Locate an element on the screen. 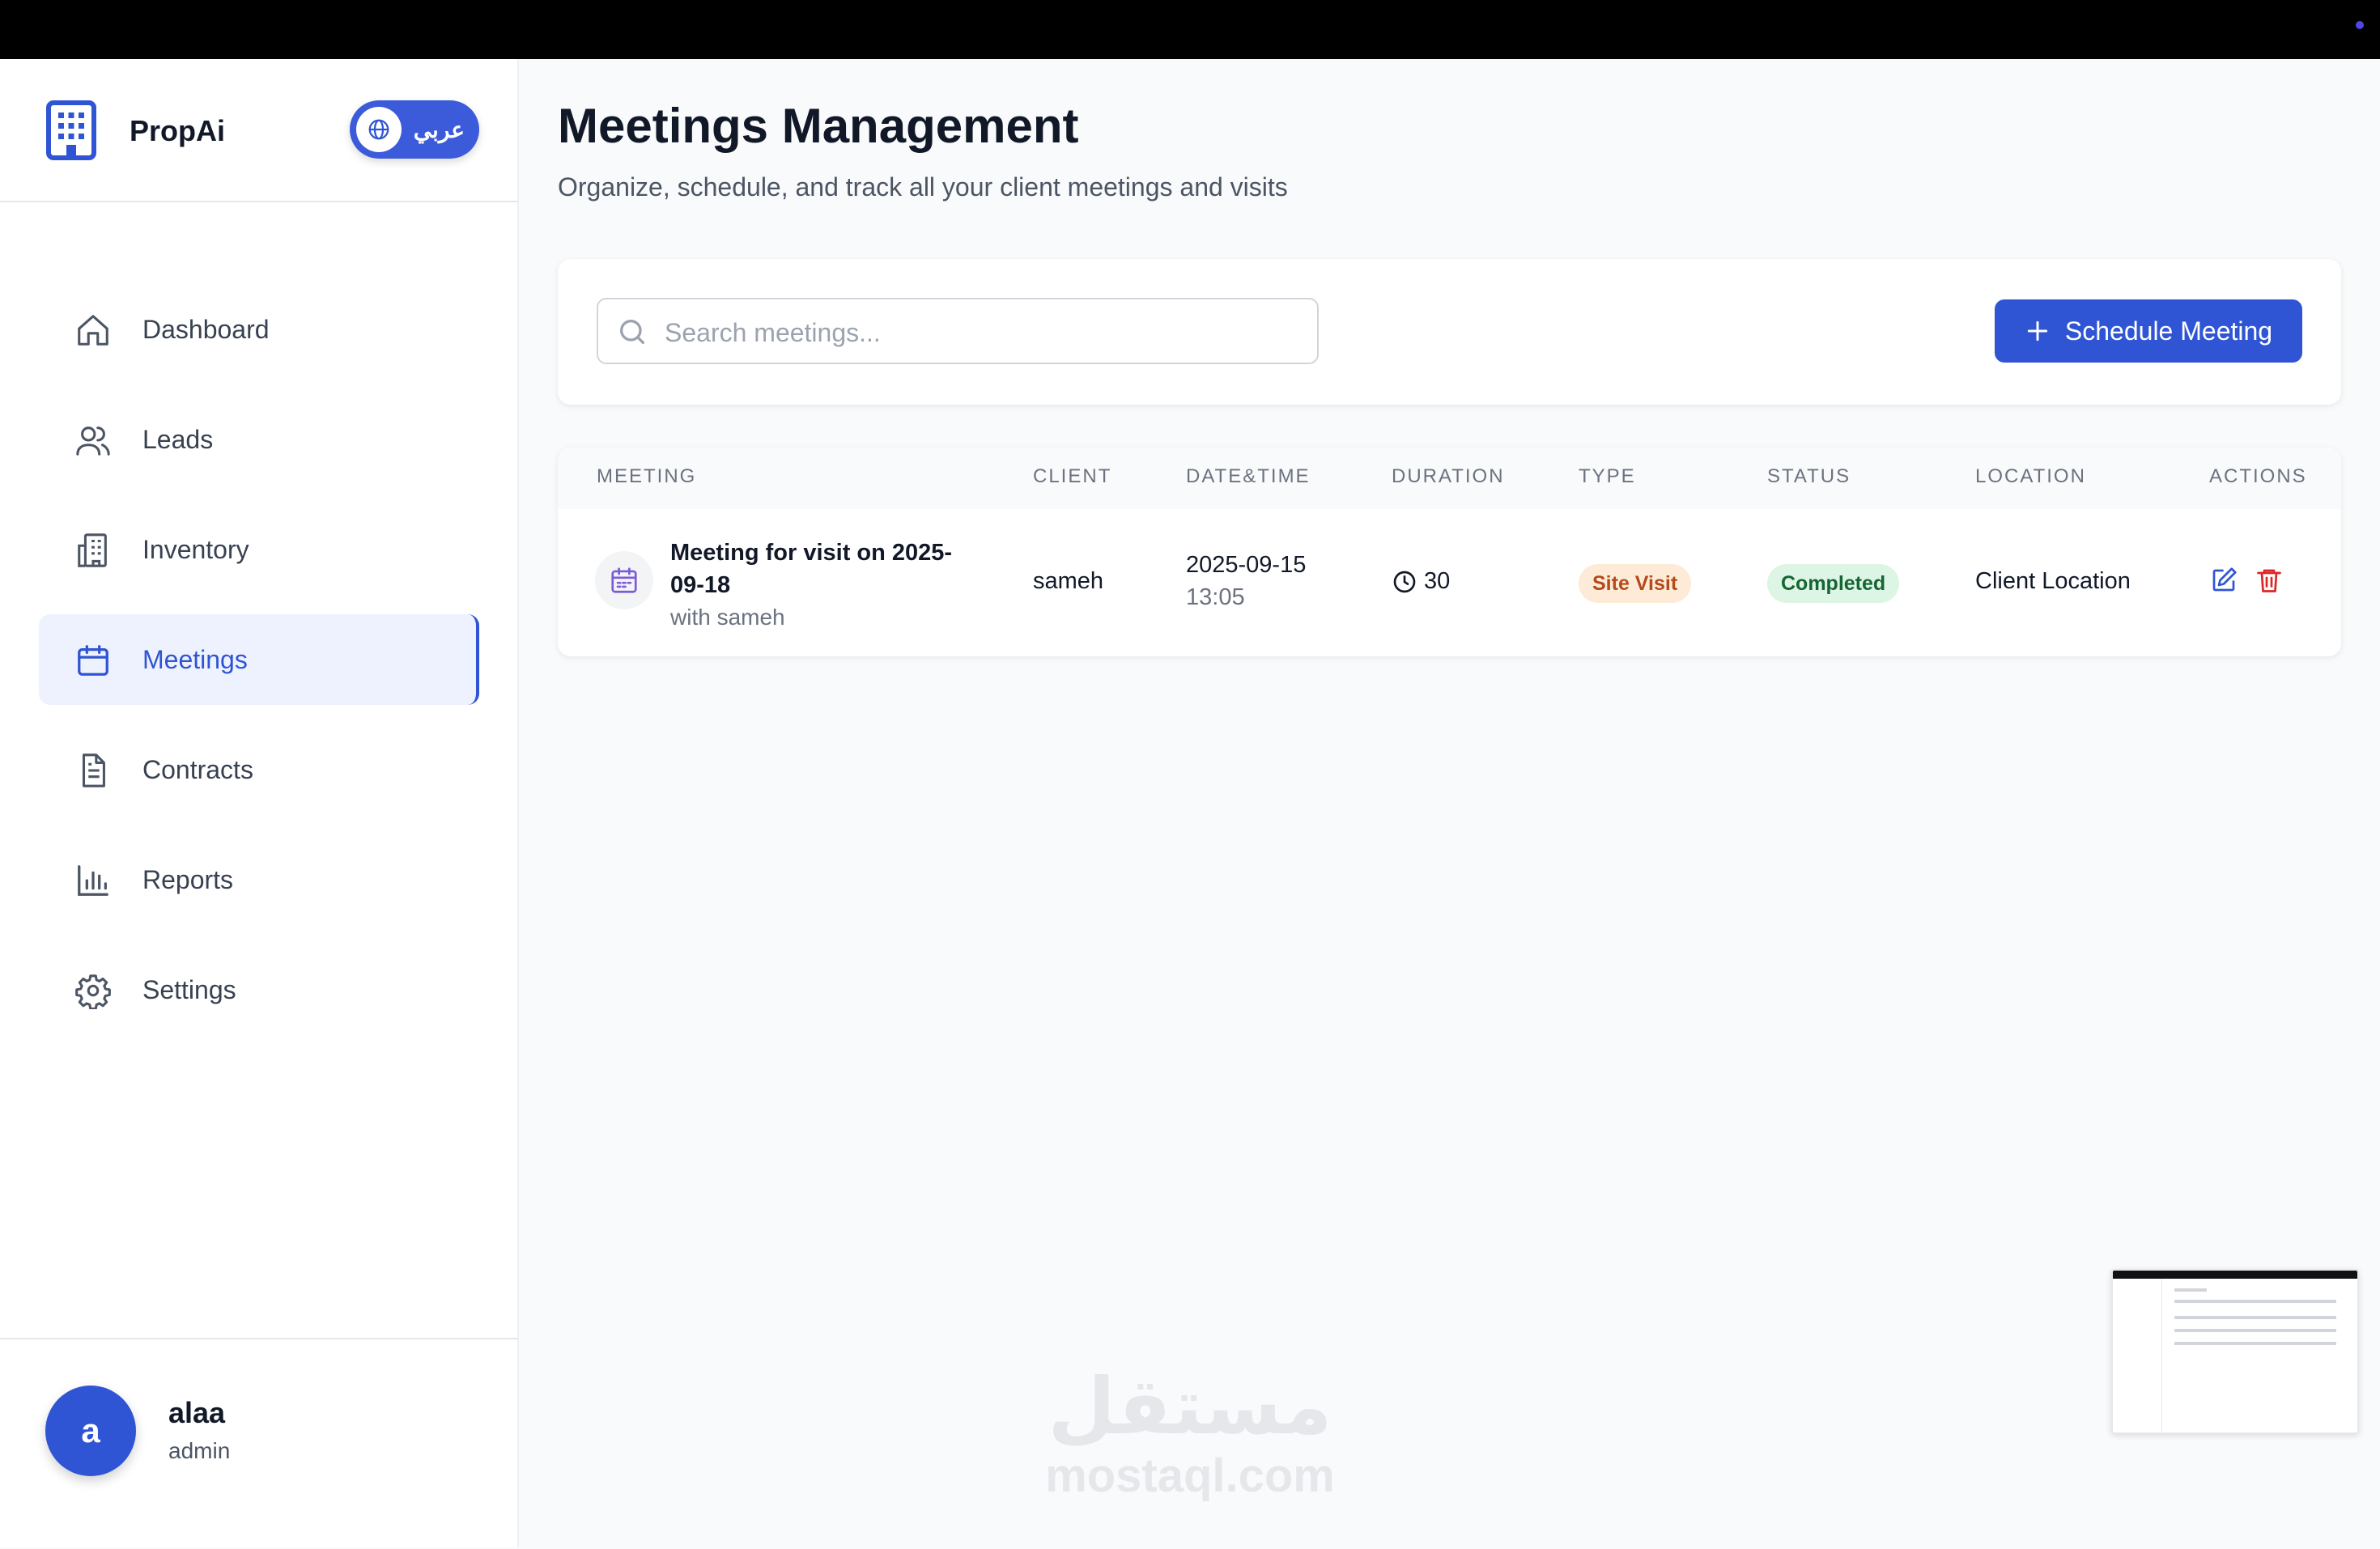 Image resolution: width=2380 pixels, height=1549 pixels. document-icon is located at coordinates (93, 770).